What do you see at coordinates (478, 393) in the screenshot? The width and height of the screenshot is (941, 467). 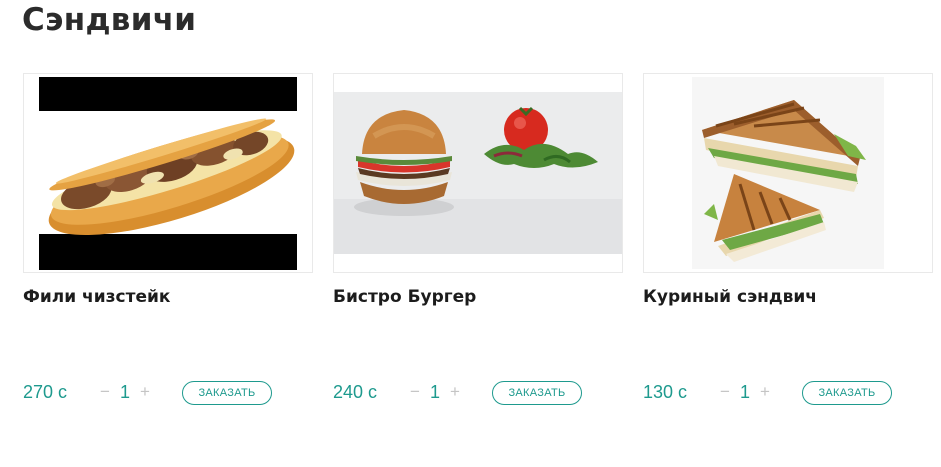 I see `buy-row: 240 с − 1 + ЗАКАЗАТЬ` at bounding box center [478, 393].